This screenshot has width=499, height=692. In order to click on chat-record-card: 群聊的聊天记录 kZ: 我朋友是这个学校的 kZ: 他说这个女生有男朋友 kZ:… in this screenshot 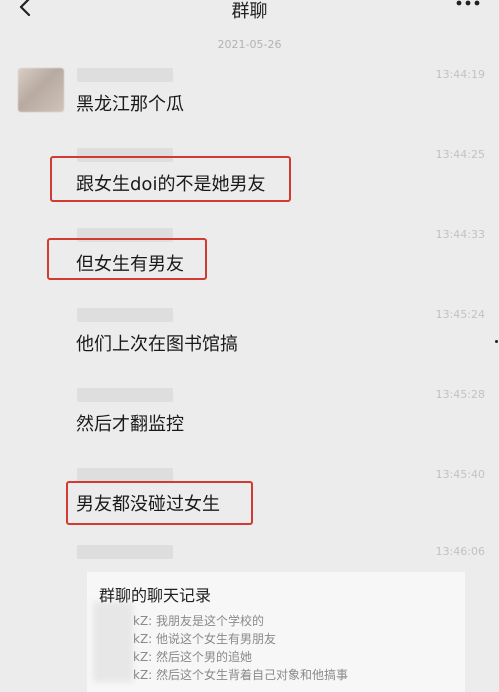, I will do `click(276, 632)`.